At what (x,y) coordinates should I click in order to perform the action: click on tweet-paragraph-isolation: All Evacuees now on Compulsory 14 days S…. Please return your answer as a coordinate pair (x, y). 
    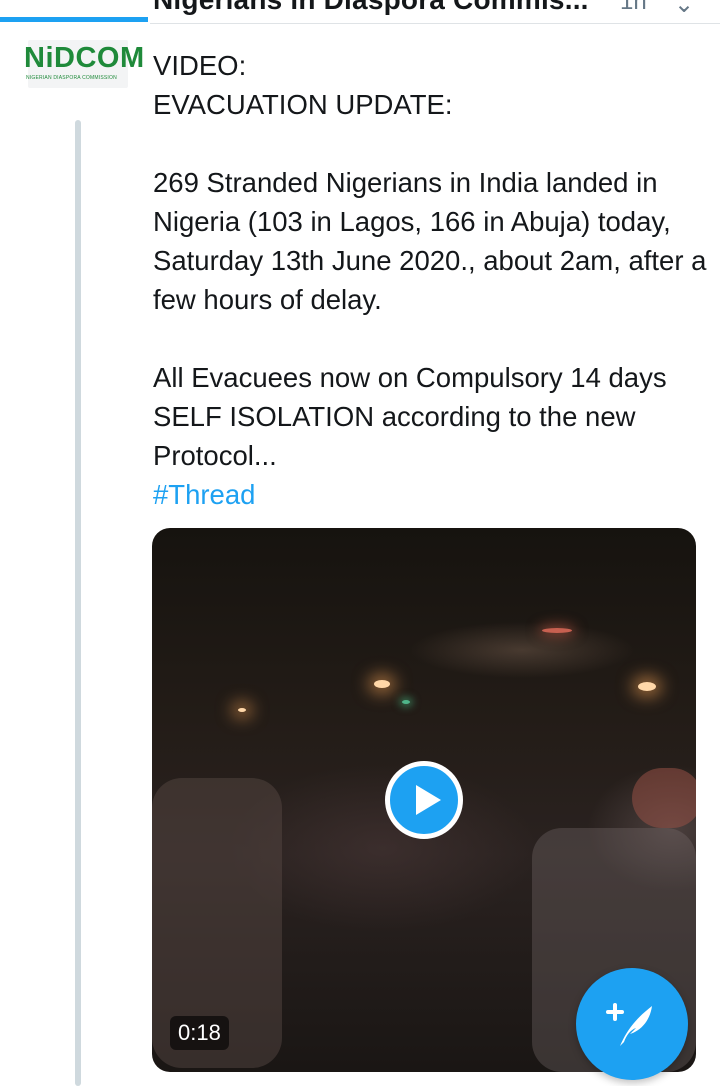
    Looking at the image, I should click on (410, 416).